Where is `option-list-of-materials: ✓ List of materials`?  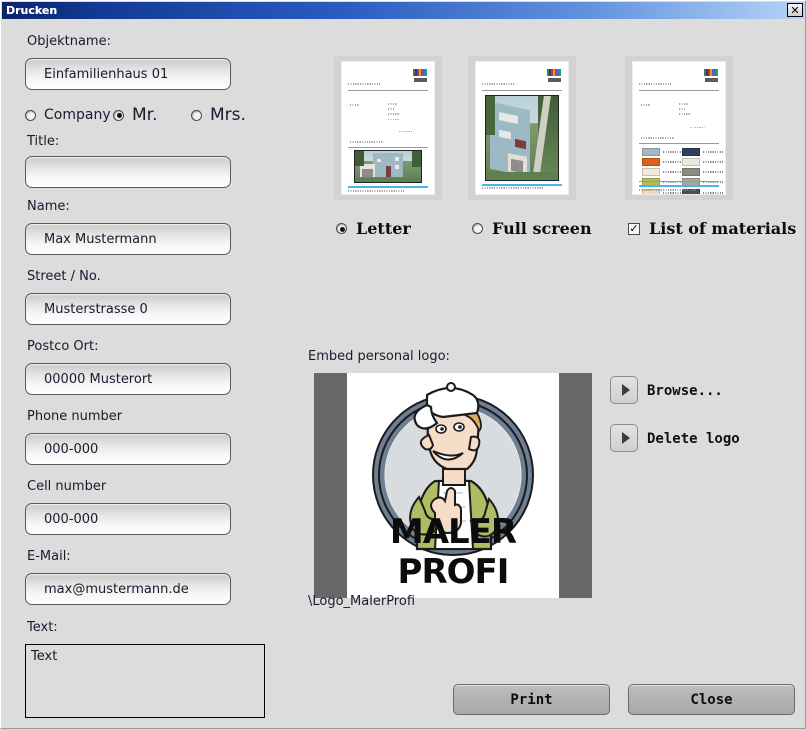
option-list-of-materials: ✓ List of materials is located at coordinates (712, 228).